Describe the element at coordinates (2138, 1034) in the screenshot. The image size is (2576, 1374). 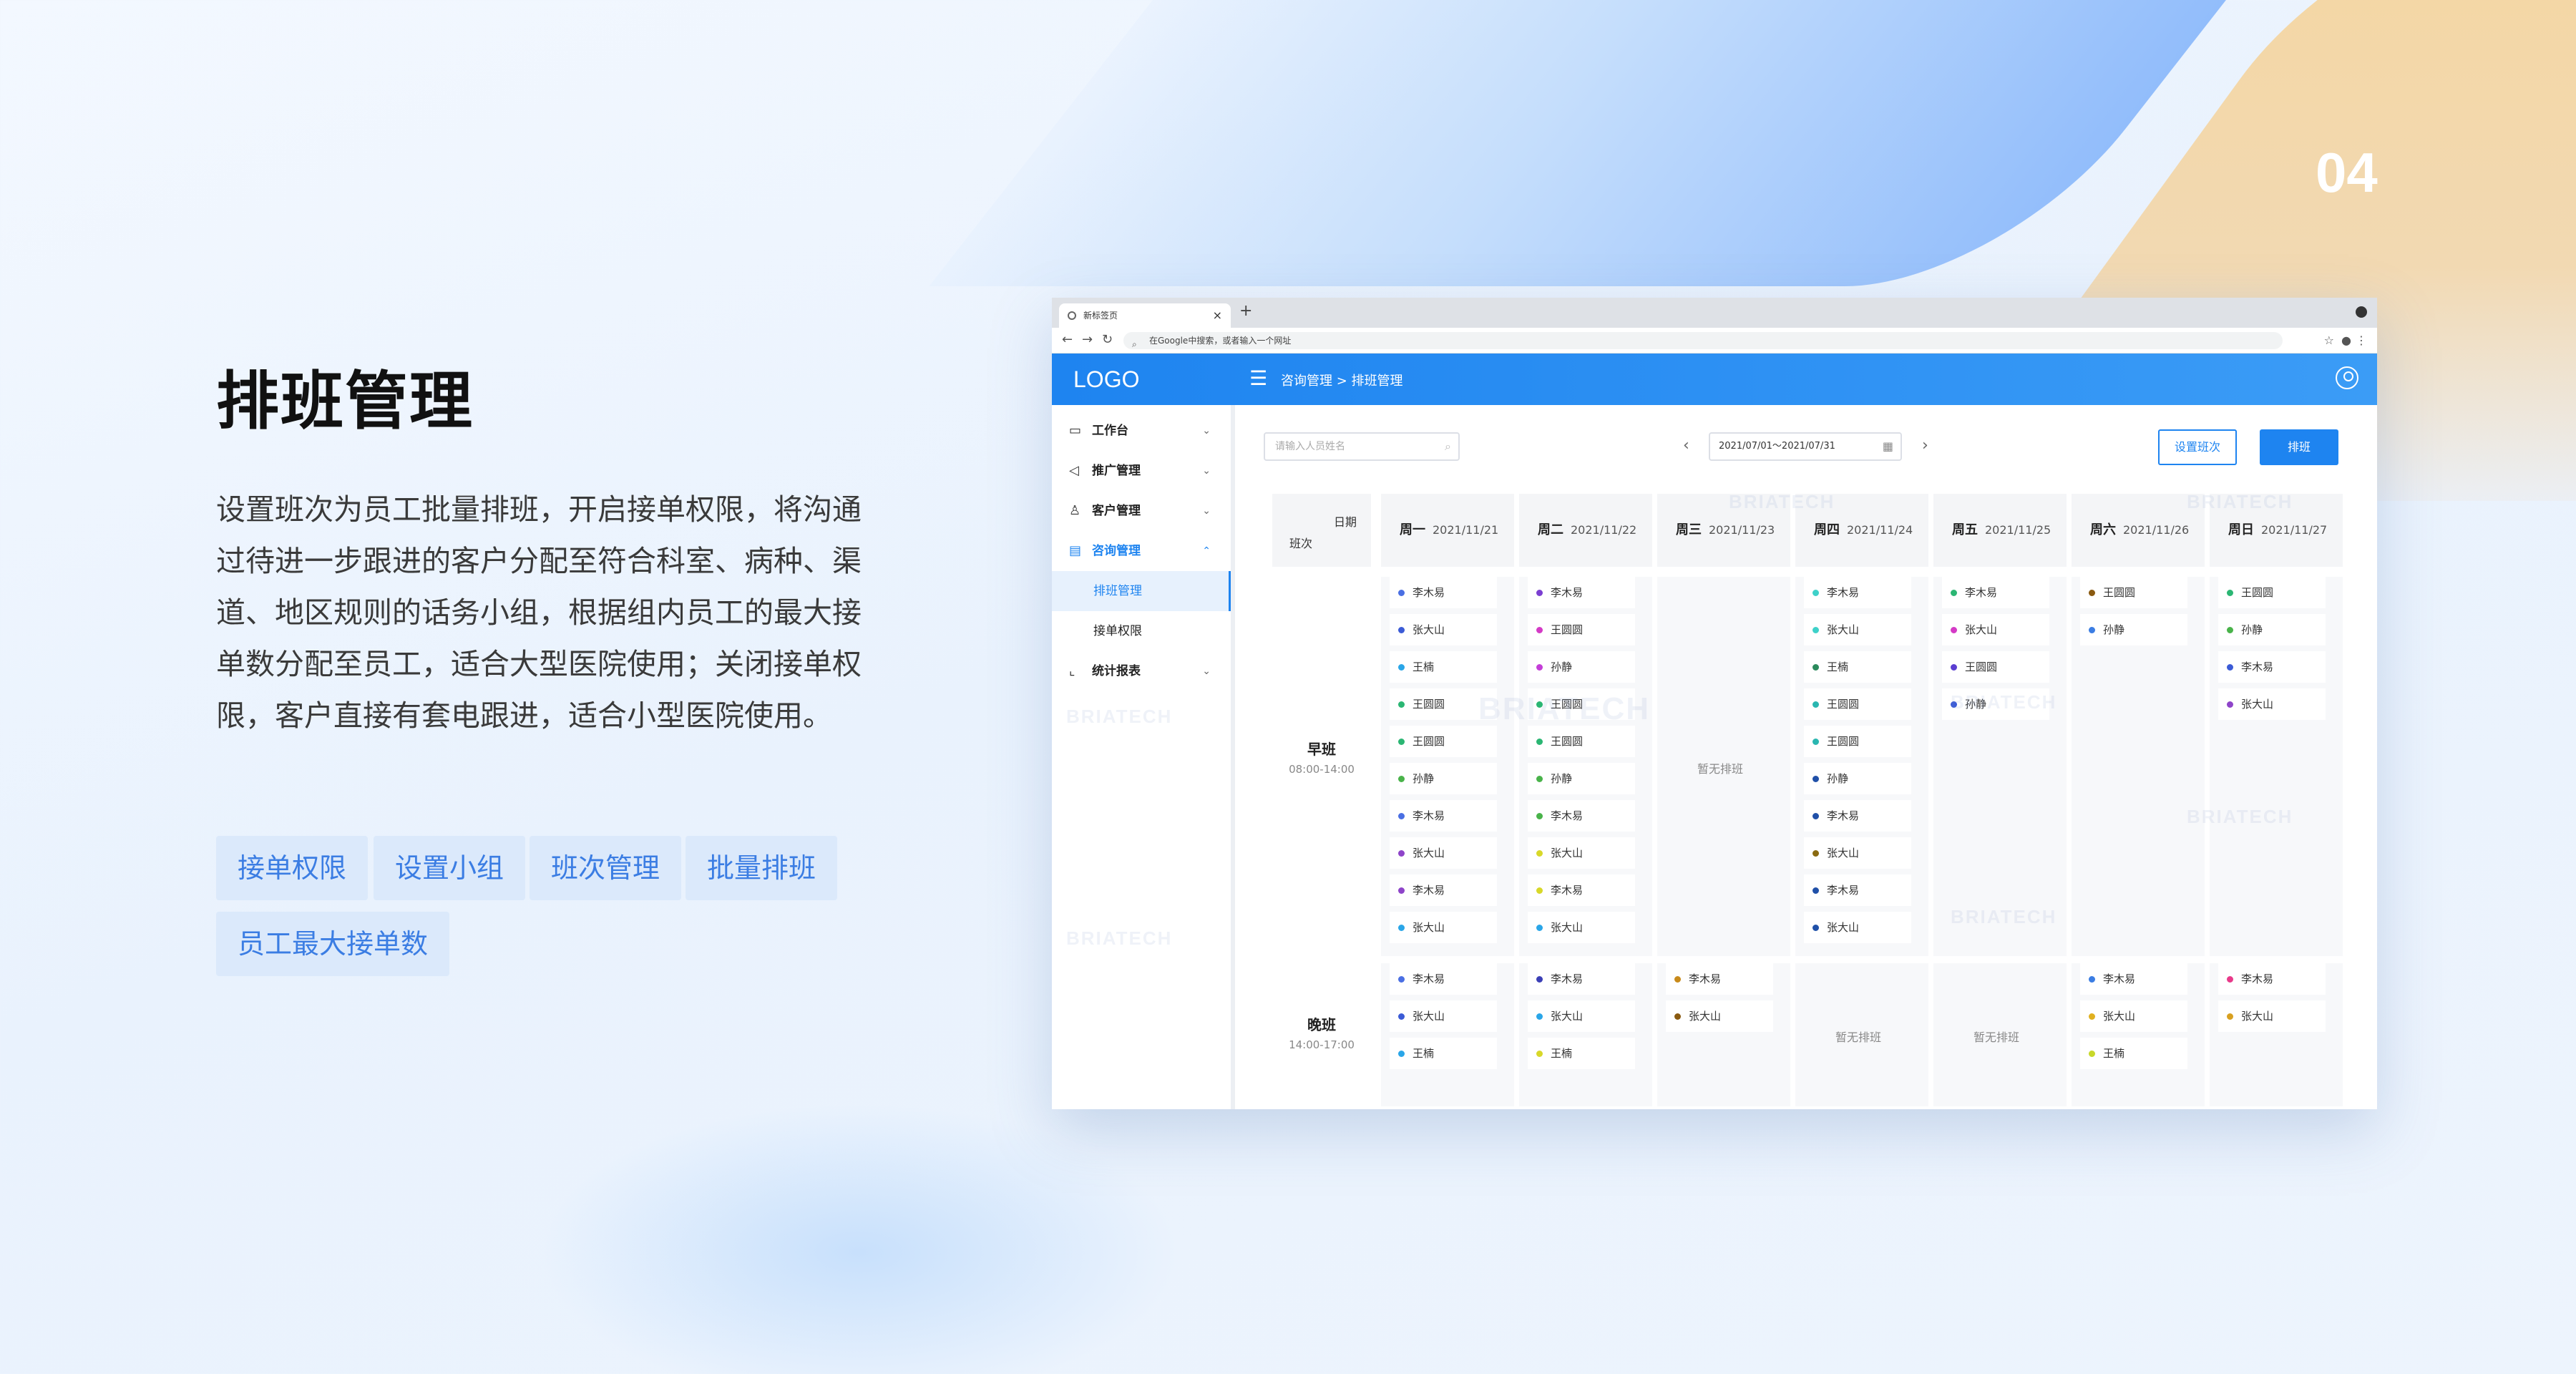
I see `schedule-cell: 李木易张大山王楠` at that location.